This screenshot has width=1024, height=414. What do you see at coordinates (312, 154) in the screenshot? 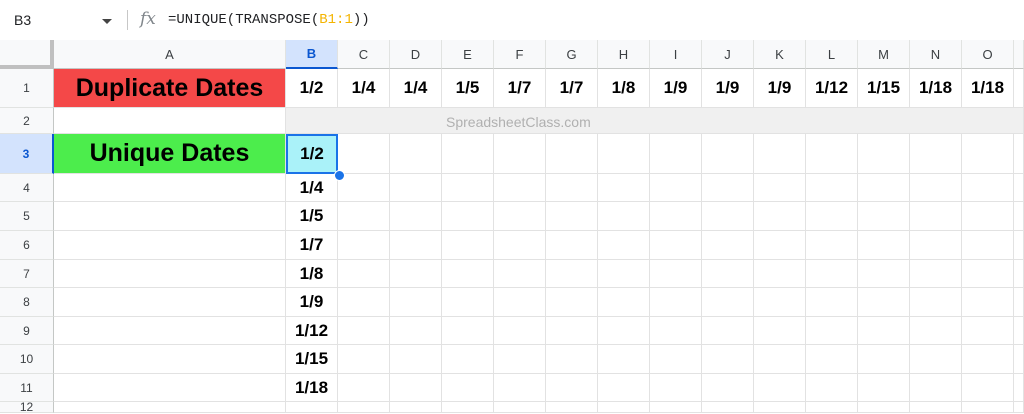
I see `active-cell-b3: 1/2` at bounding box center [312, 154].